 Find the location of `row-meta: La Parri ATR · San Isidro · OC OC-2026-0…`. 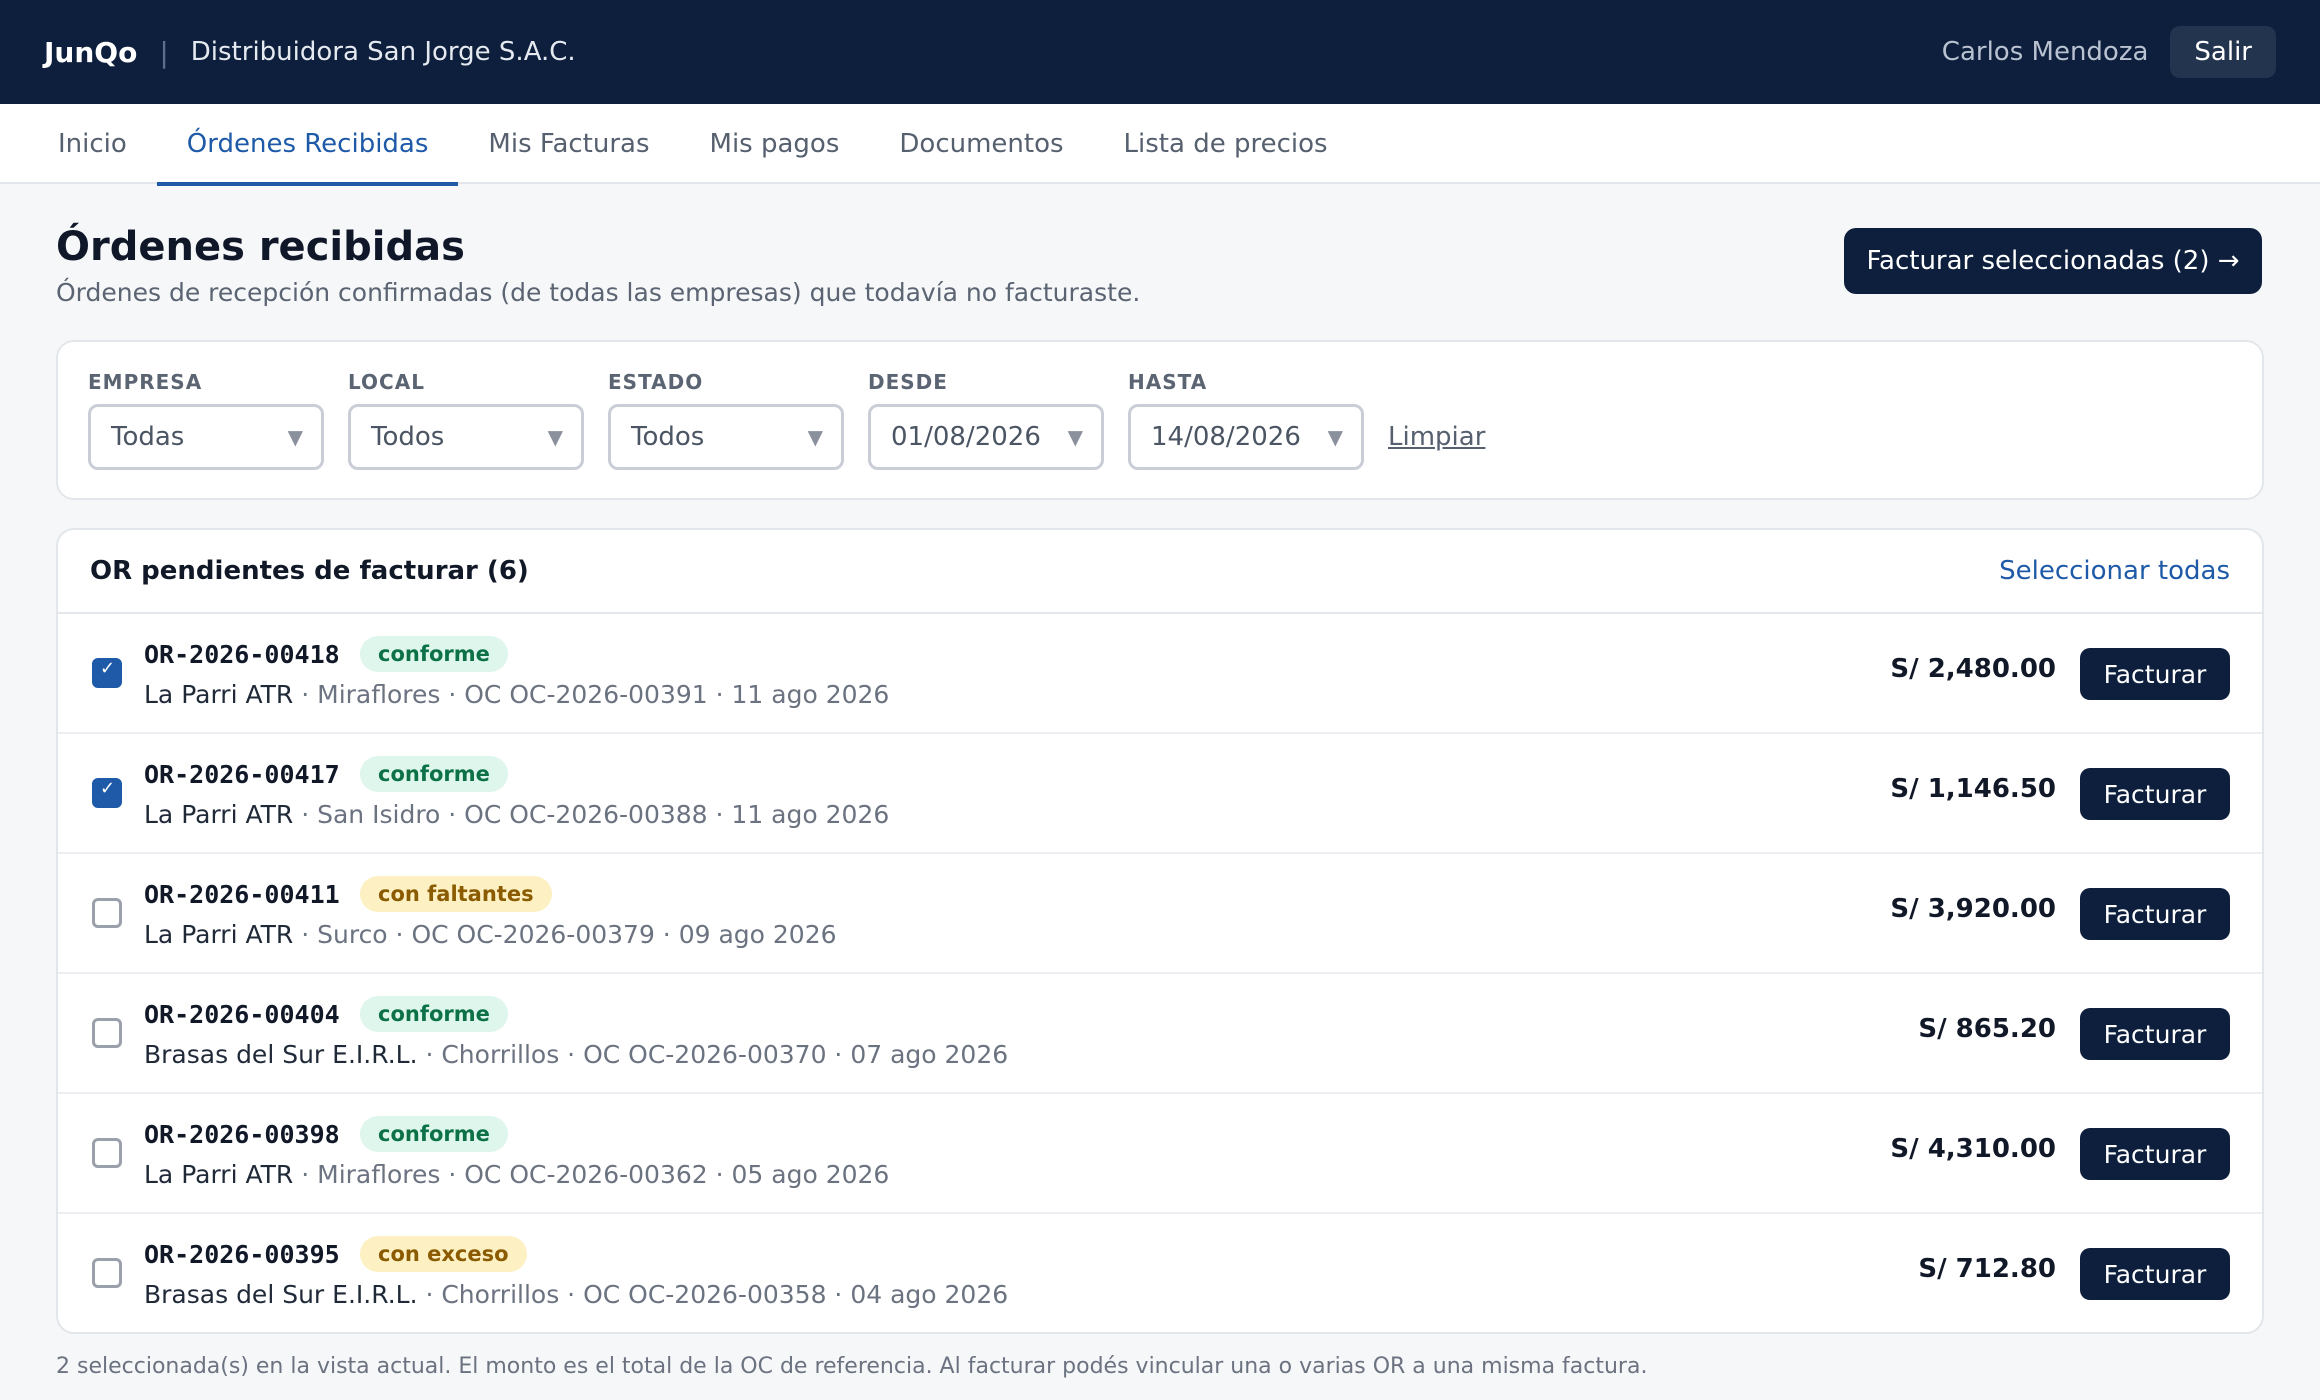

row-meta: La Parri ATR · San Isidro · OC OC-2026-0… is located at coordinates (516, 814).